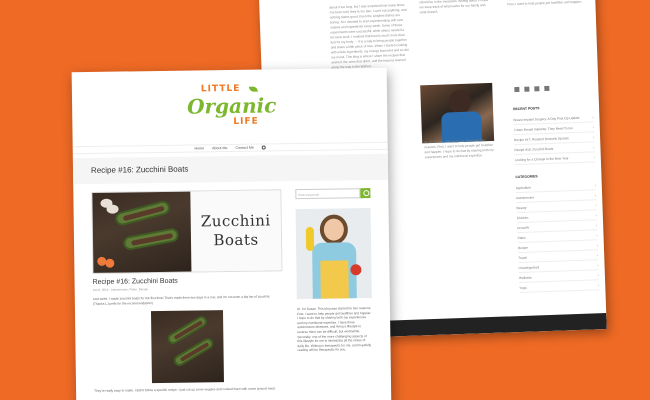 Image resolution: width=650 pixels, height=400 pixels. I want to click on category-link: Yoga ›, so click(559, 287).